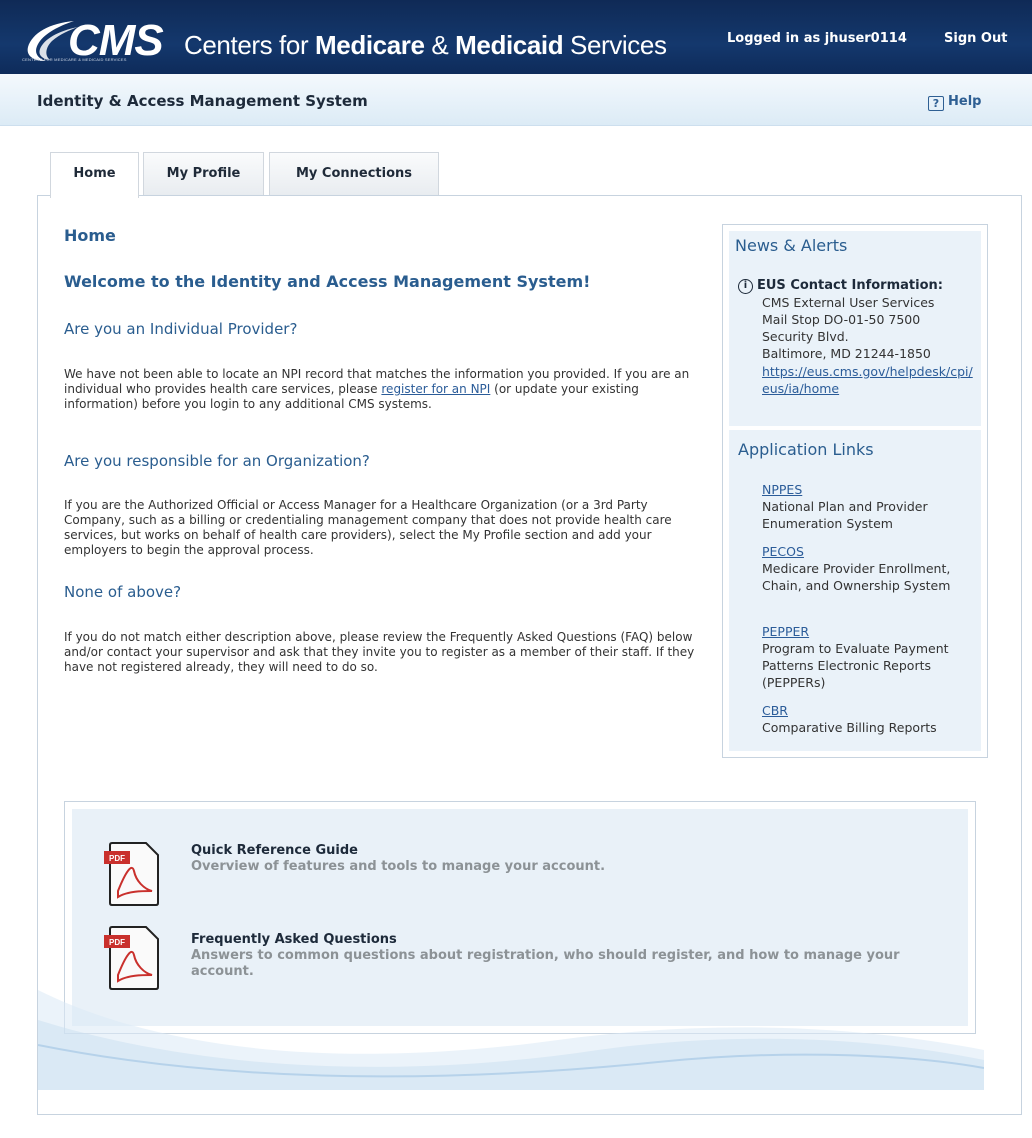  I want to click on org-name-prefix: Centers for, so click(250, 45).